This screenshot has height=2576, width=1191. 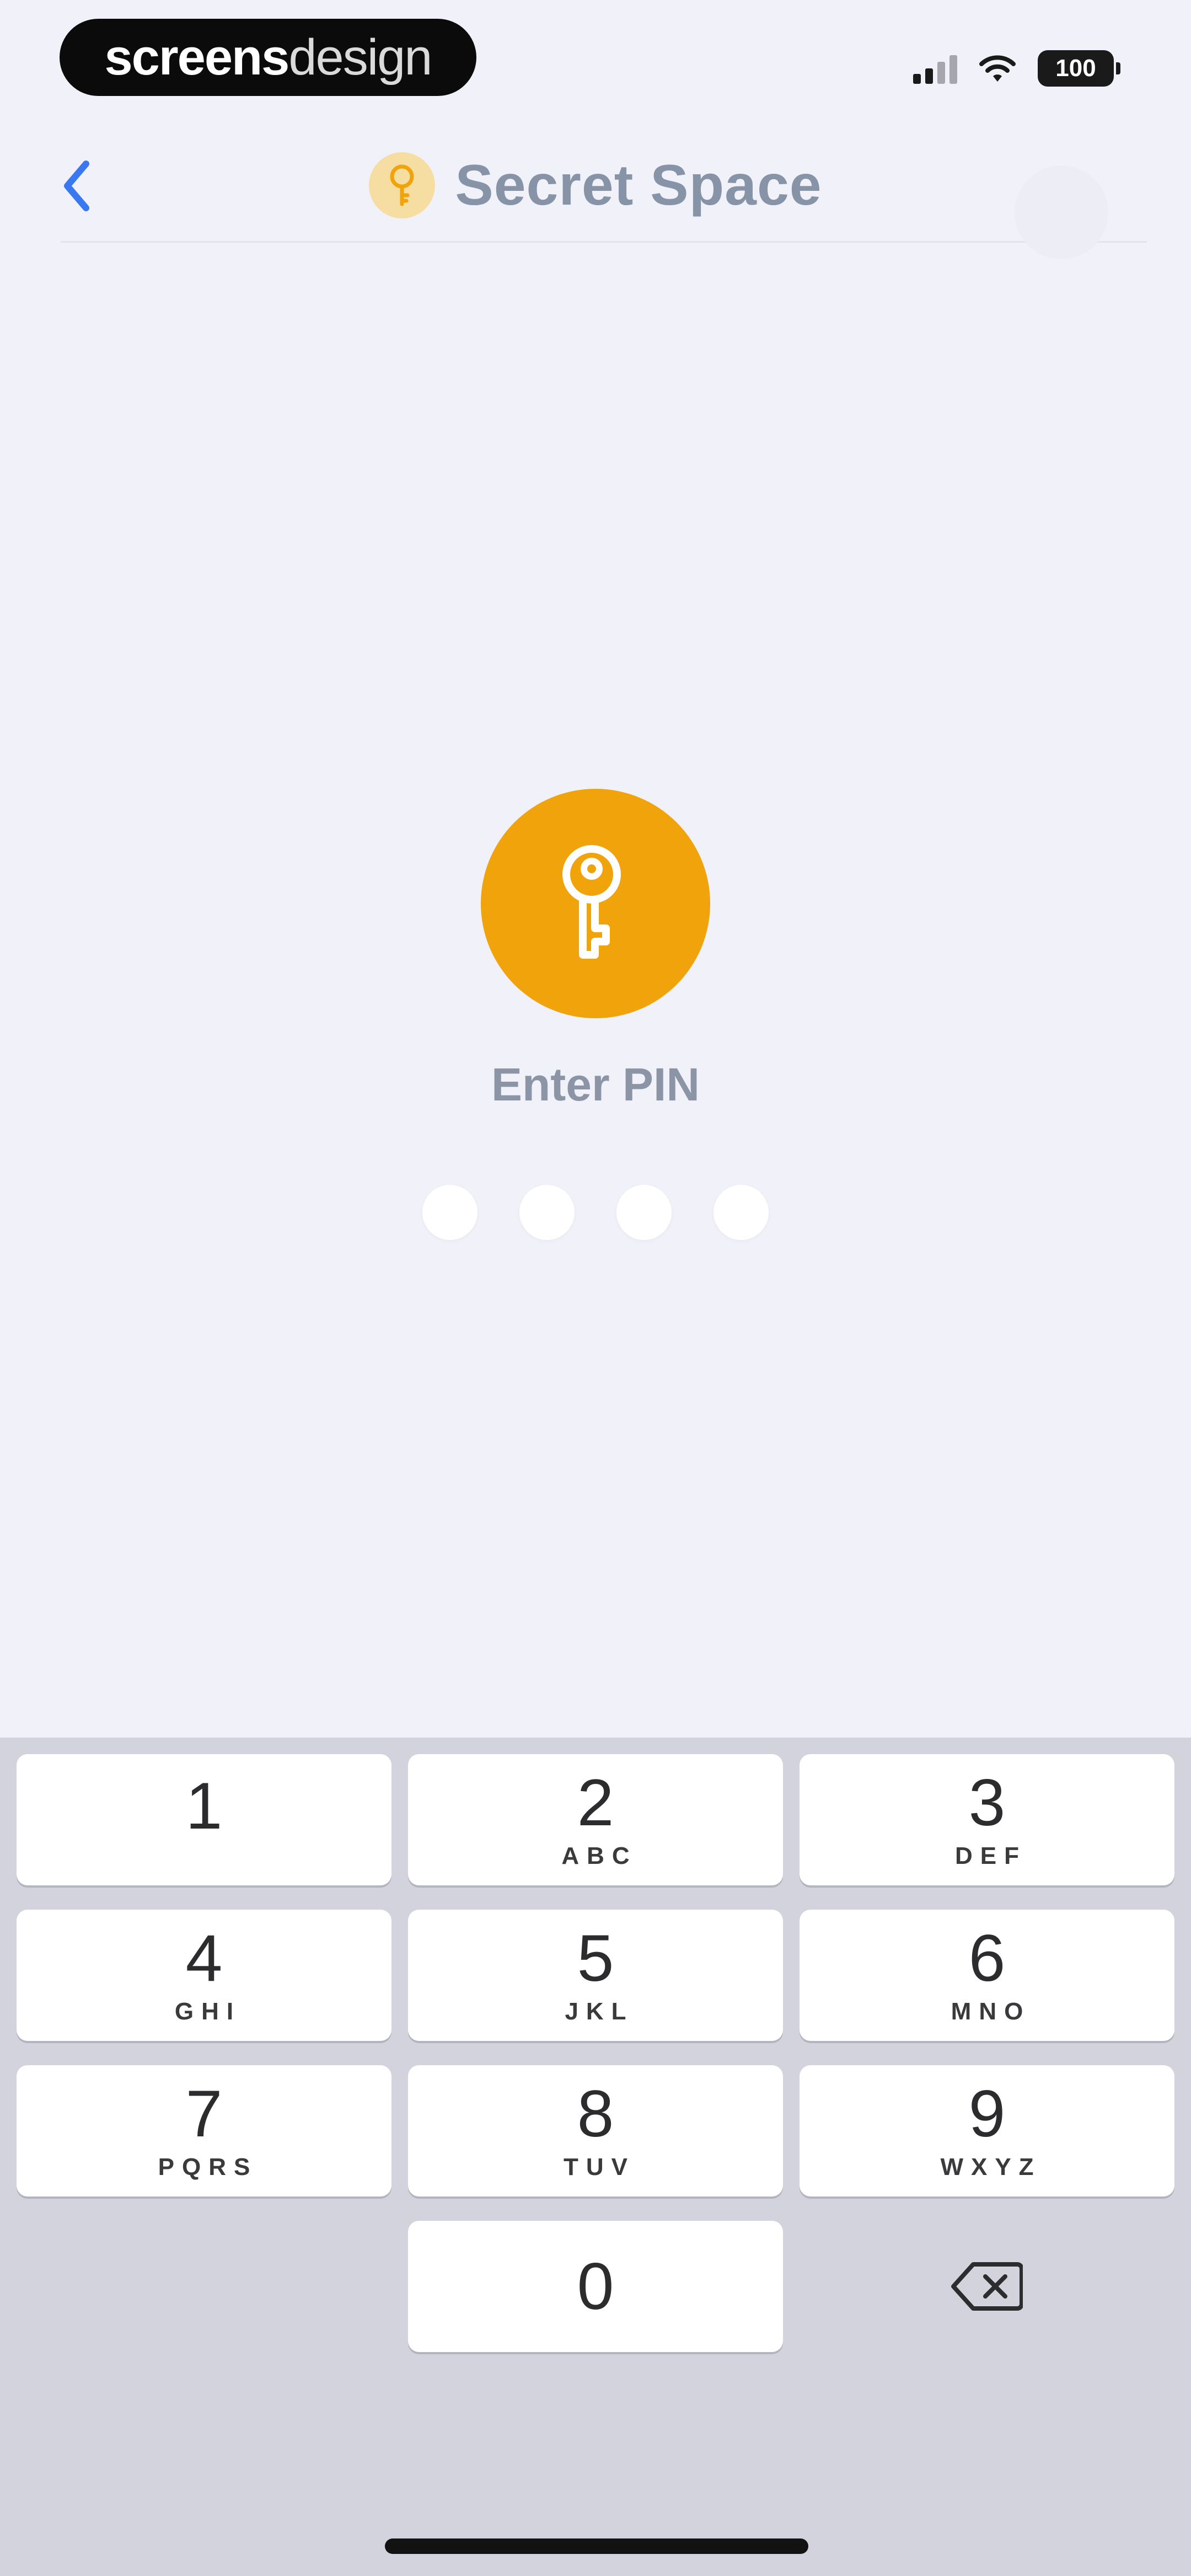 What do you see at coordinates (599, 1855) in the screenshot?
I see `key-letters: ABC` at bounding box center [599, 1855].